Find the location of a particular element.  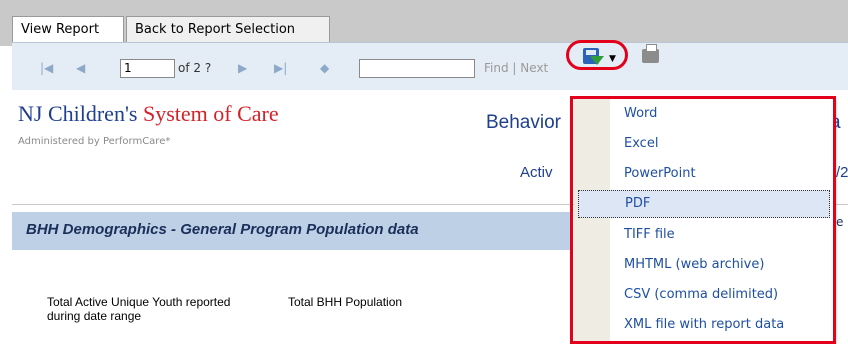

first-page-icon: |◀ is located at coordinates (46, 68).